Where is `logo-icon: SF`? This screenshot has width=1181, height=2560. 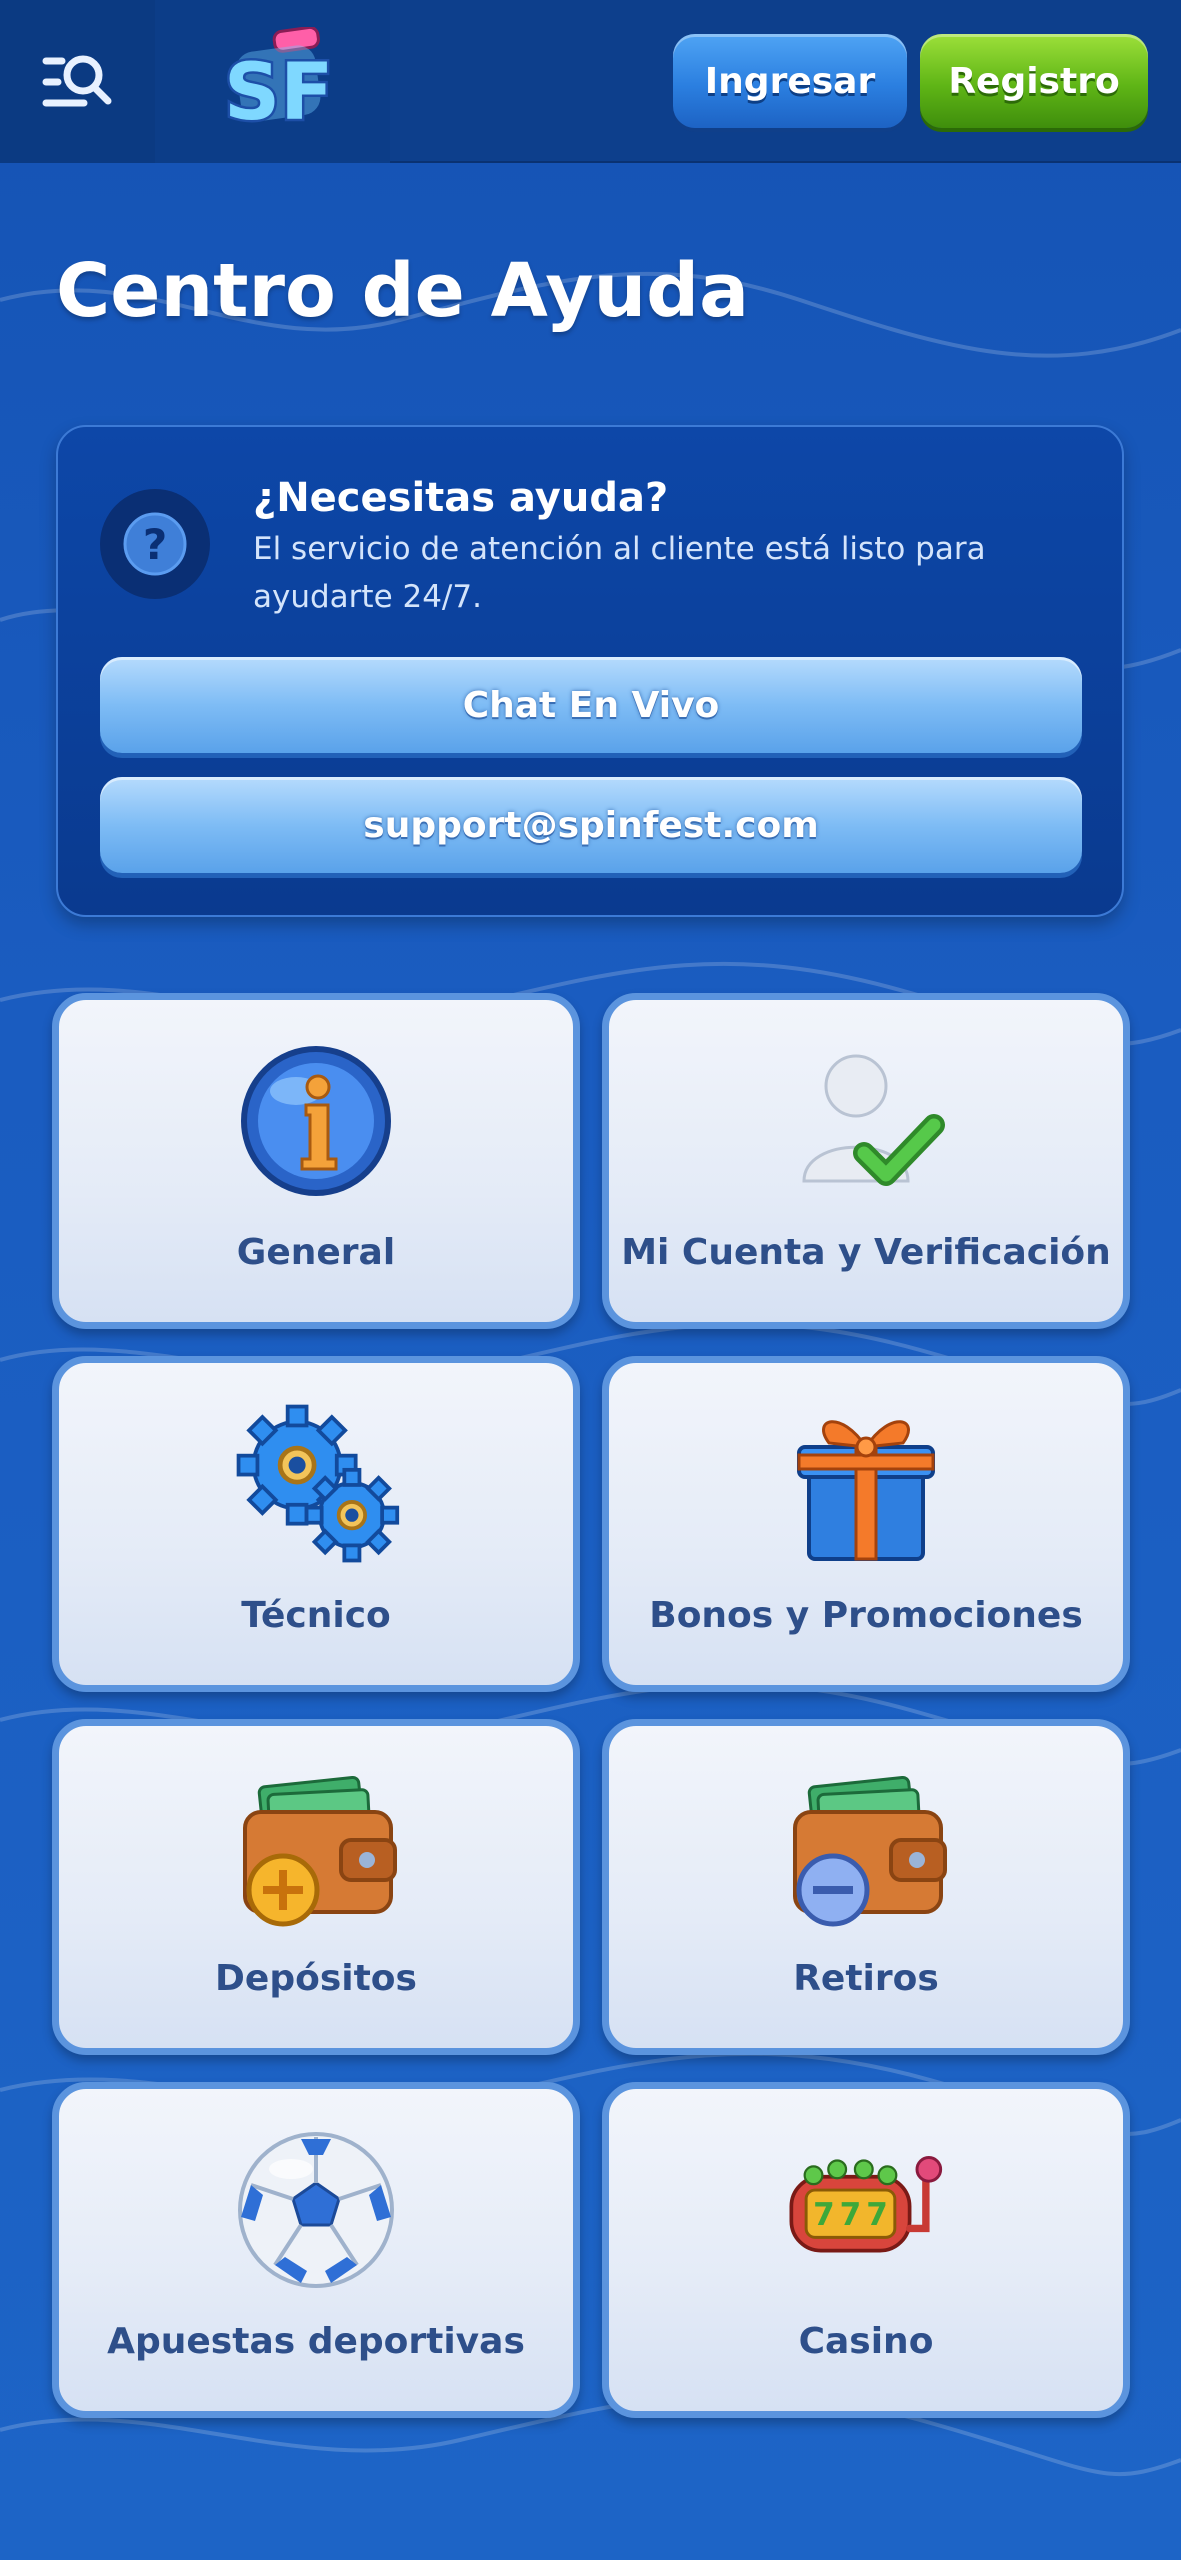
logo-icon: SF is located at coordinates (278, 81).